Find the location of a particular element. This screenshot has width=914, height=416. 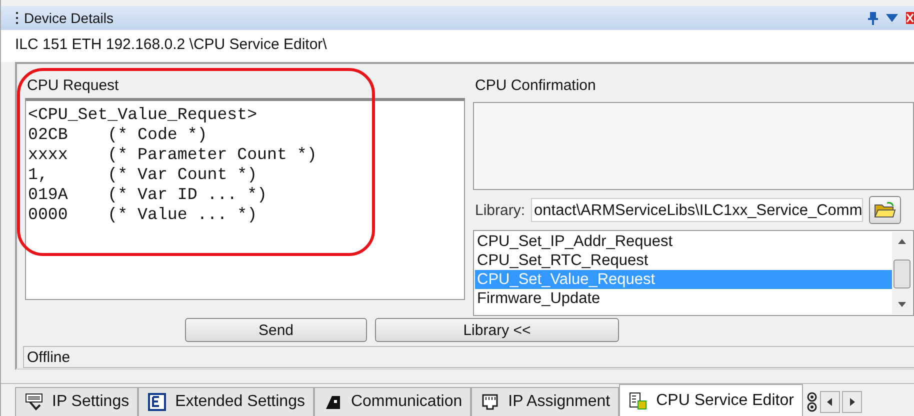

folder-icon is located at coordinates (885, 210).